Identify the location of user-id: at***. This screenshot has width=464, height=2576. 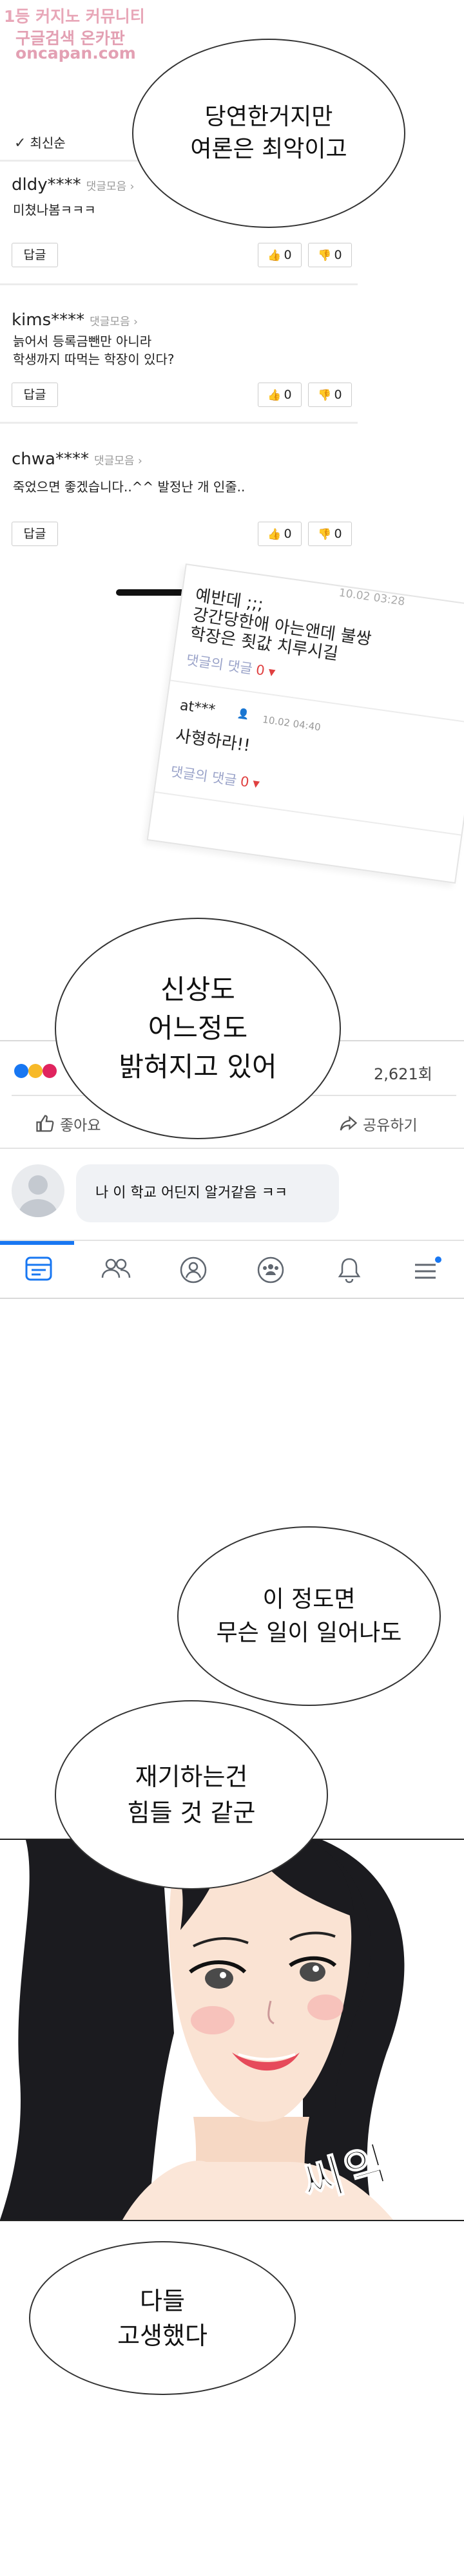
(198, 708).